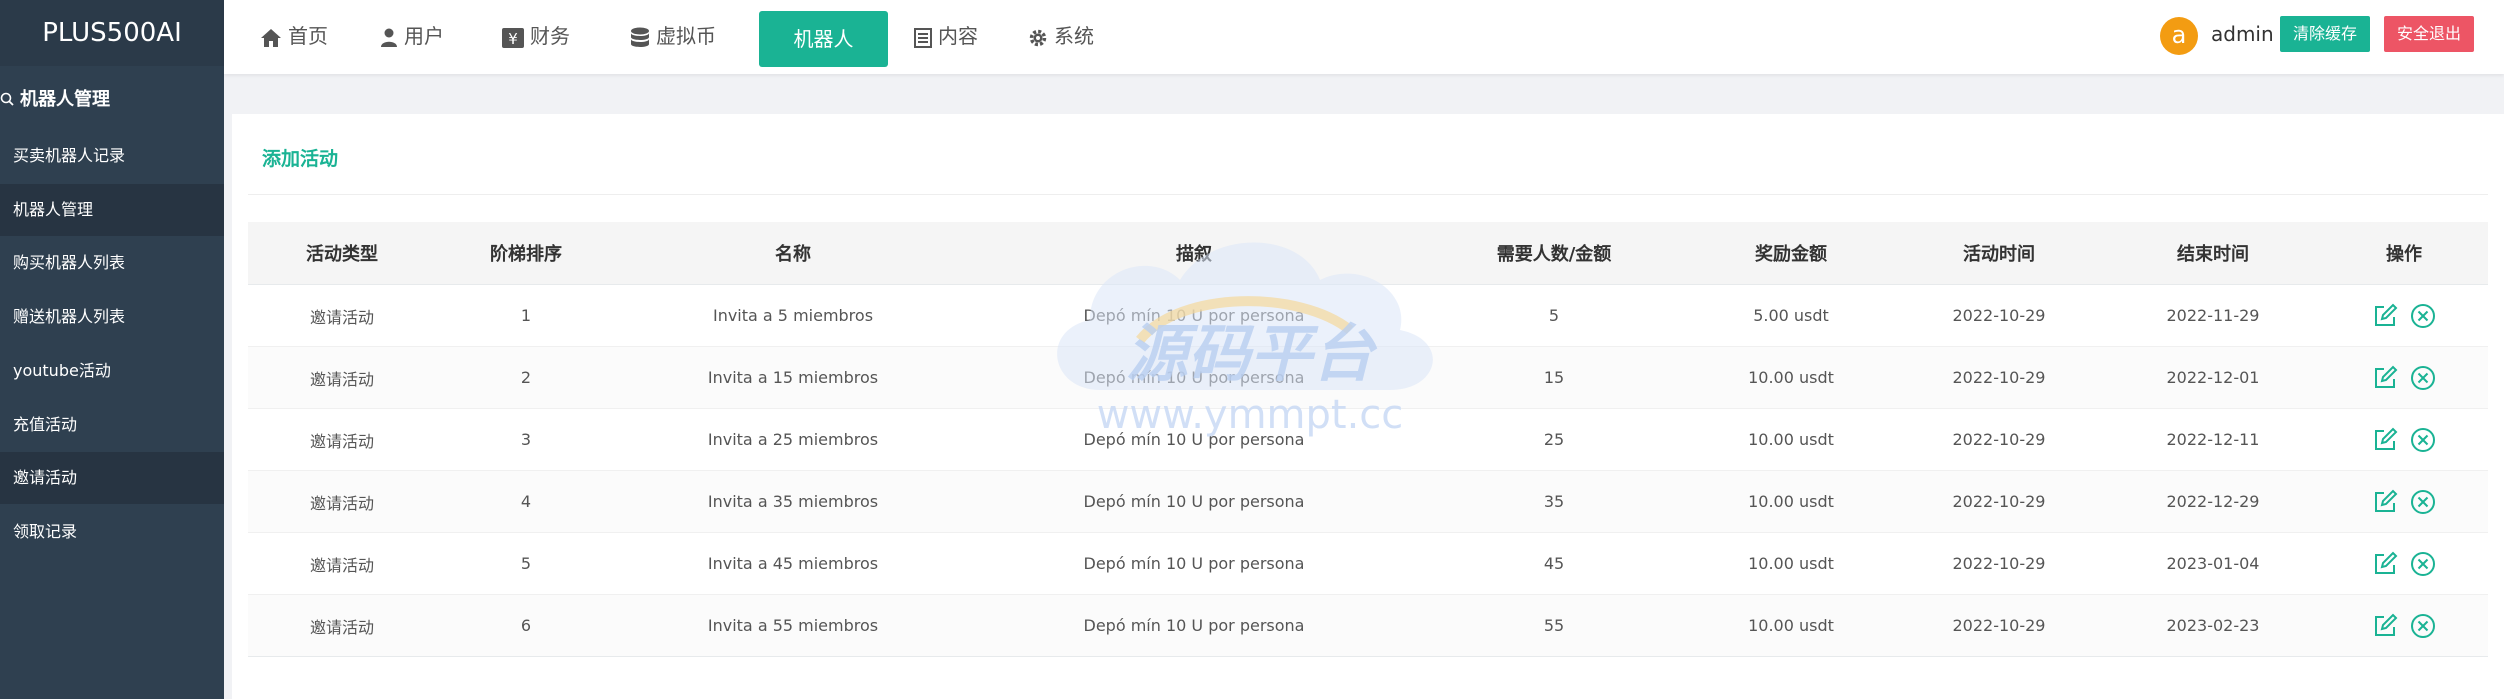 The height and width of the screenshot is (699, 2504). Describe the element at coordinates (112, 425) in the screenshot. I see `sidebar-item-recharge-activity: 充值活动` at that location.